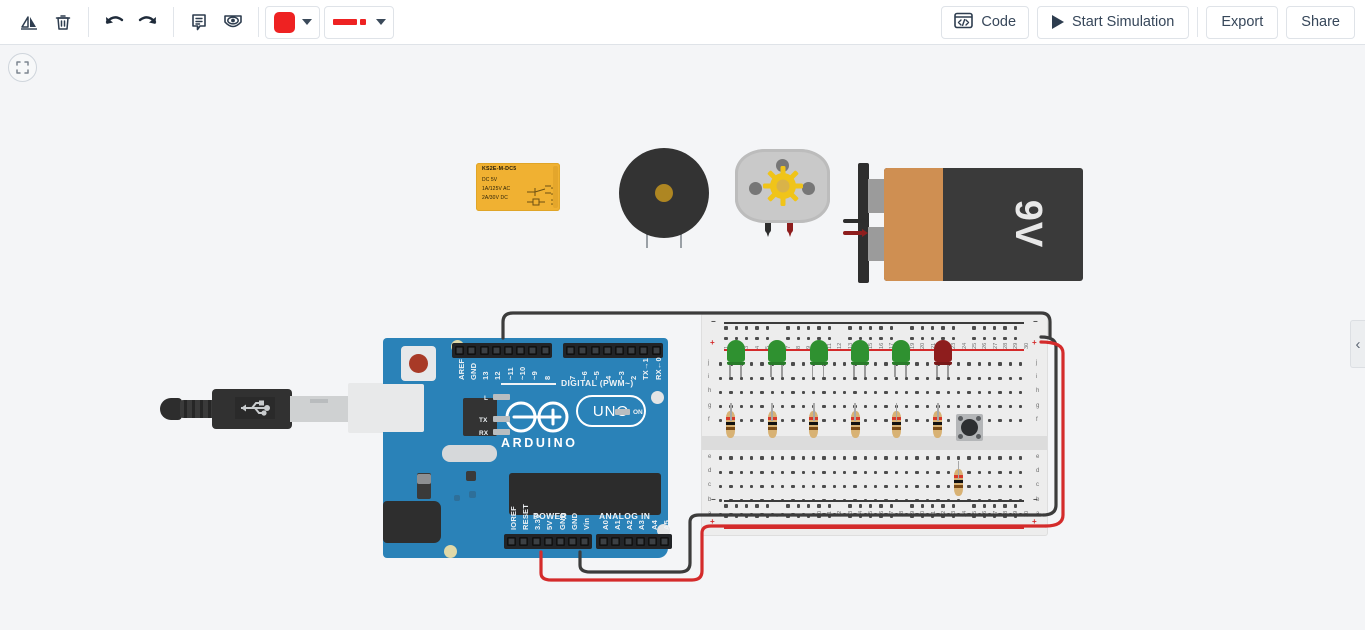 This screenshot has width=1365, height=630. What do you see at coordinates (233, 22) in the screenshot?
I see `eye-icon` at bounding box center [233, 22].